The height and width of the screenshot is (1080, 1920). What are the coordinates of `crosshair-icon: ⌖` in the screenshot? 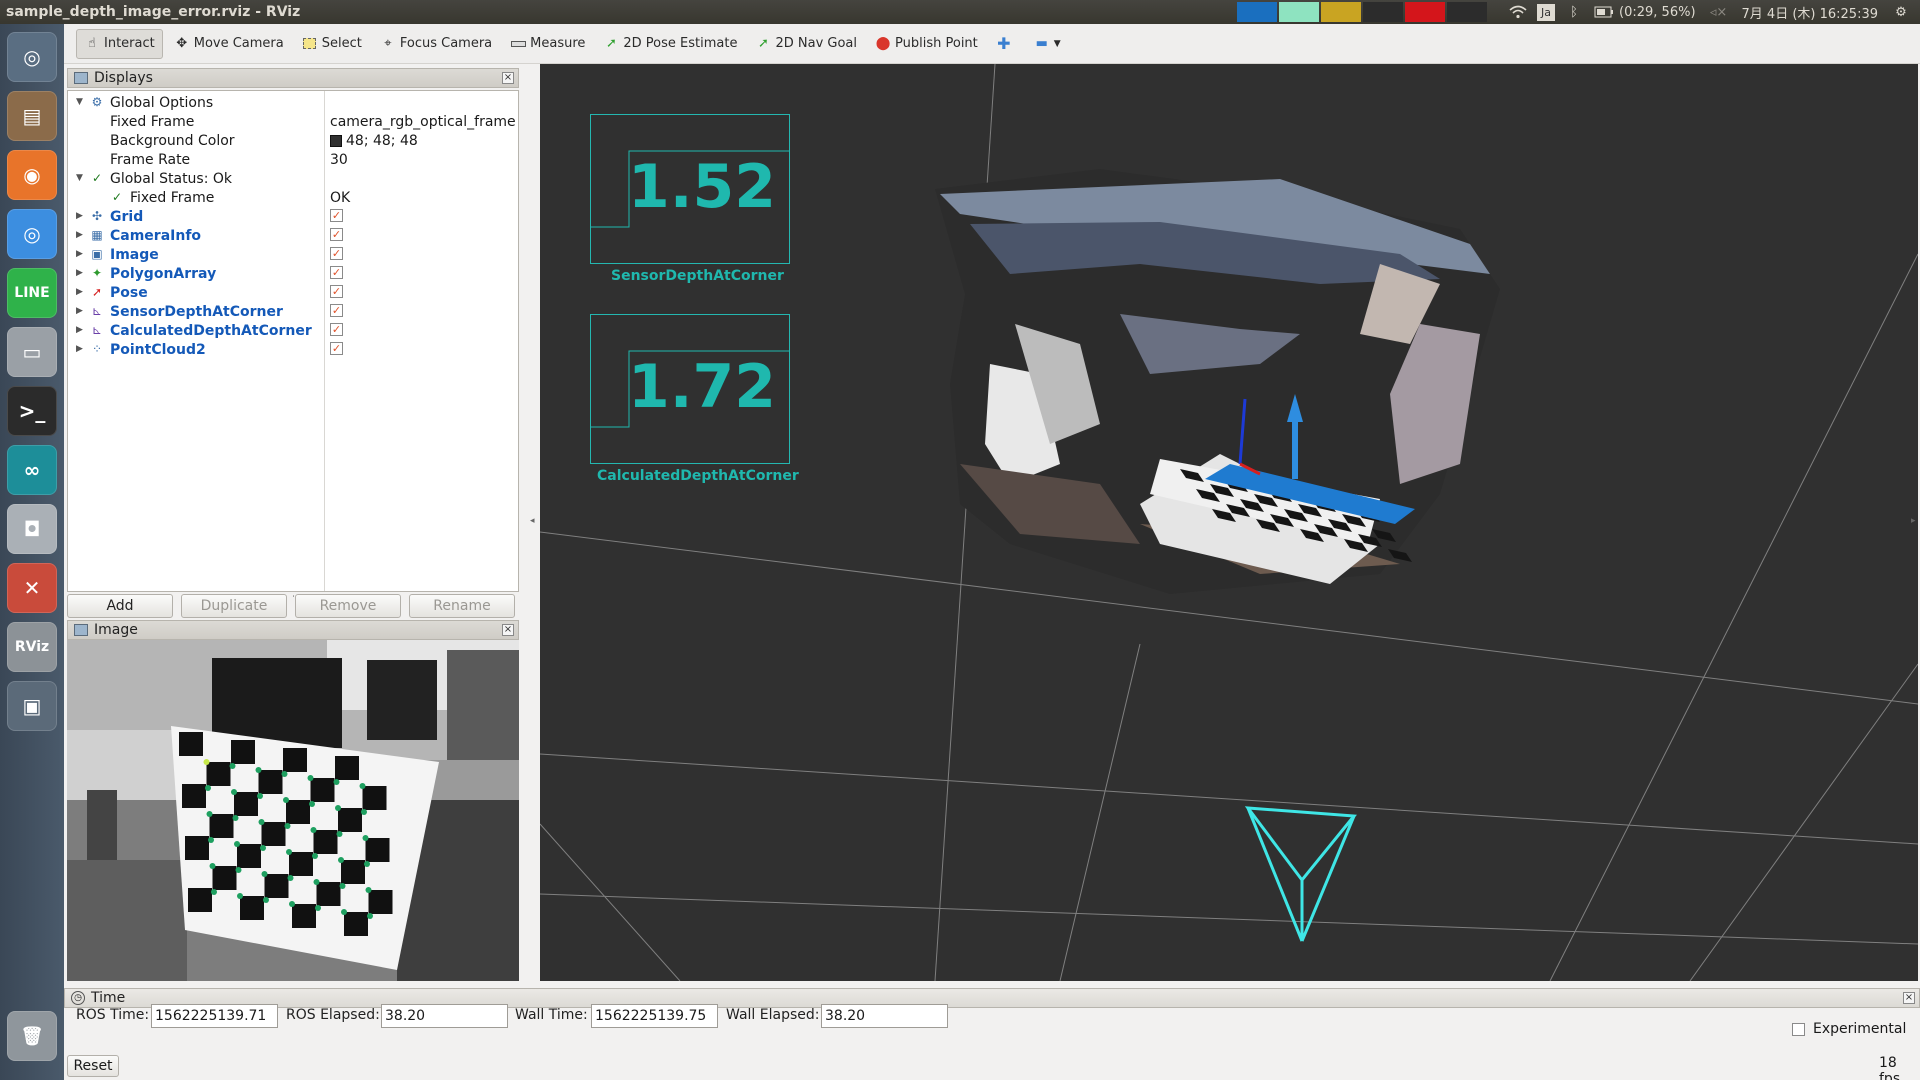 It's located at (388, 43).